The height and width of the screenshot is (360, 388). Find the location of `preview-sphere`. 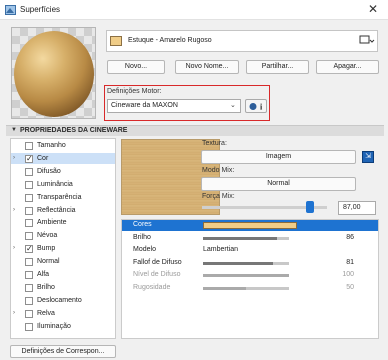

preview-sphere is located at coordinates (54, 74).